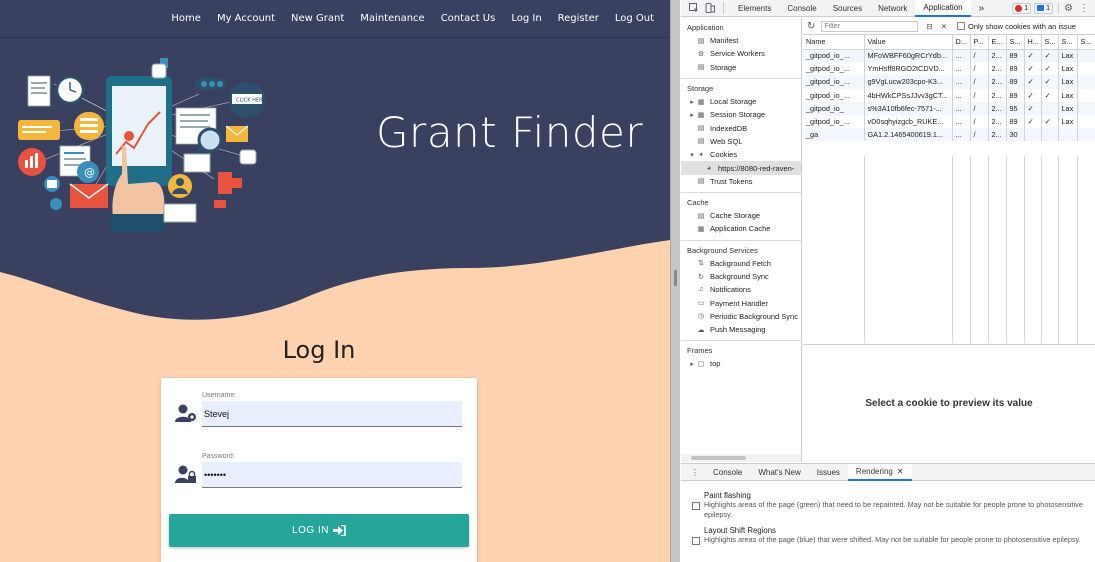 This screenshot has height=562, width=1095. Describe the element at coordinates (741, 276) in the screenshot. I see `sidebar-item-background-sync: ↻ Background Sync` at that location.